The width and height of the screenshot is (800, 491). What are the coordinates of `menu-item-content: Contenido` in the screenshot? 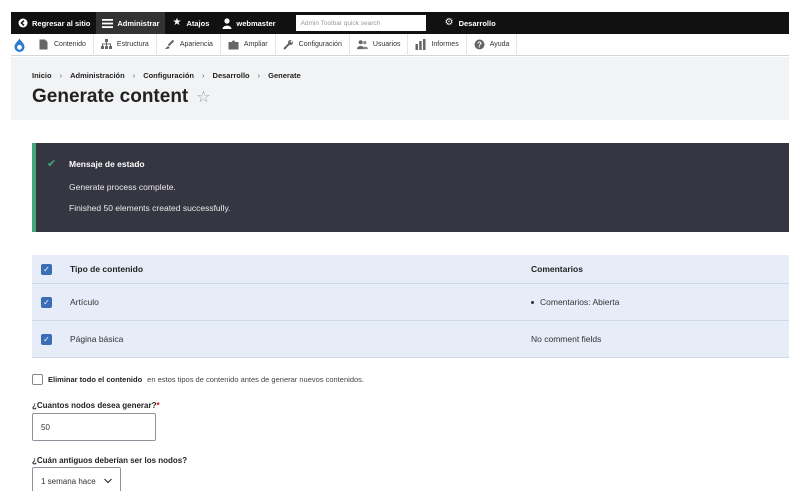 It's located at (62, 44).